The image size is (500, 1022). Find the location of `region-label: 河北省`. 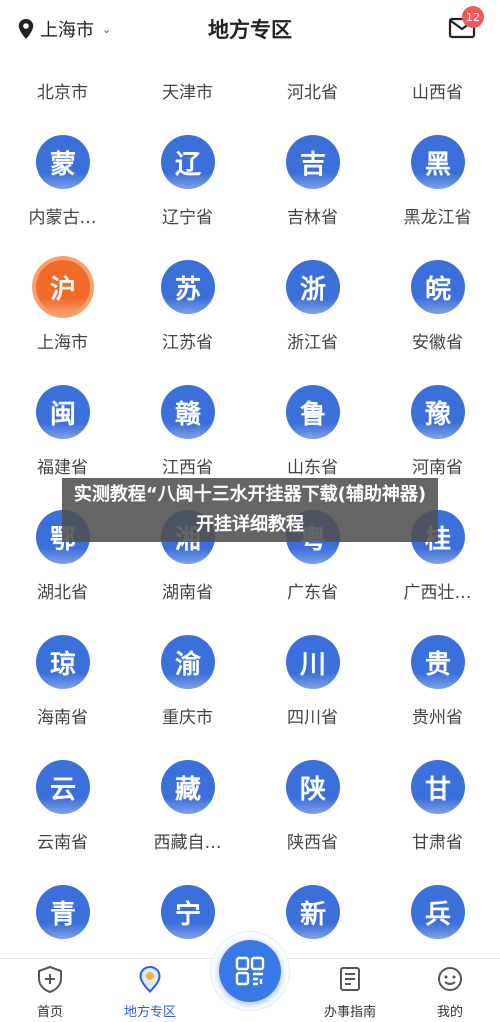

region-label: 河北省 is located at coordinates (312, 93).